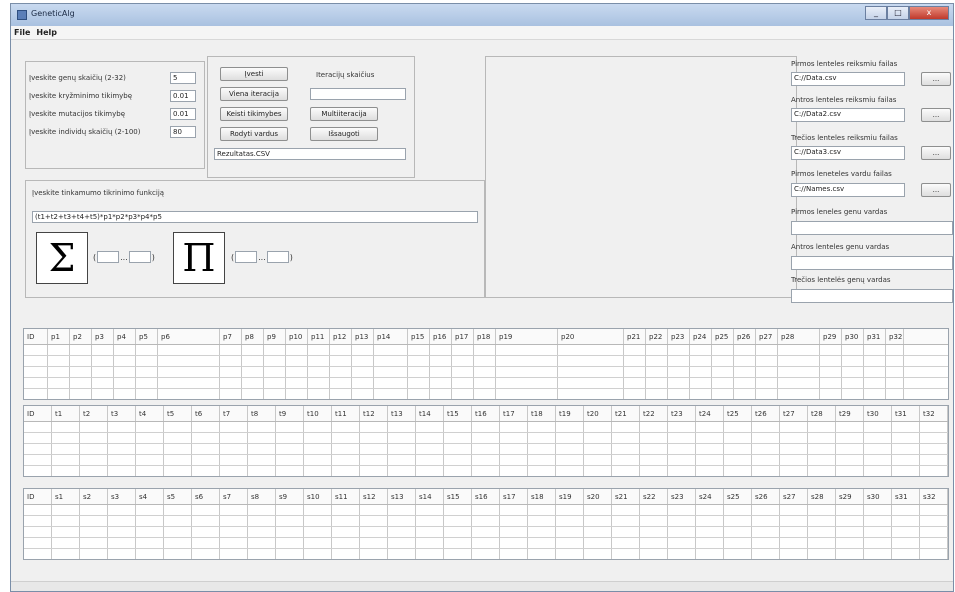 This screenshot has height=592, width=955. Describe the element at coordinates (255, 217) in the screenshot. I see `fitness-function-input: (t1+t2+t3+t4+t5)*p1*p2*p3*p4*p5` at that location.